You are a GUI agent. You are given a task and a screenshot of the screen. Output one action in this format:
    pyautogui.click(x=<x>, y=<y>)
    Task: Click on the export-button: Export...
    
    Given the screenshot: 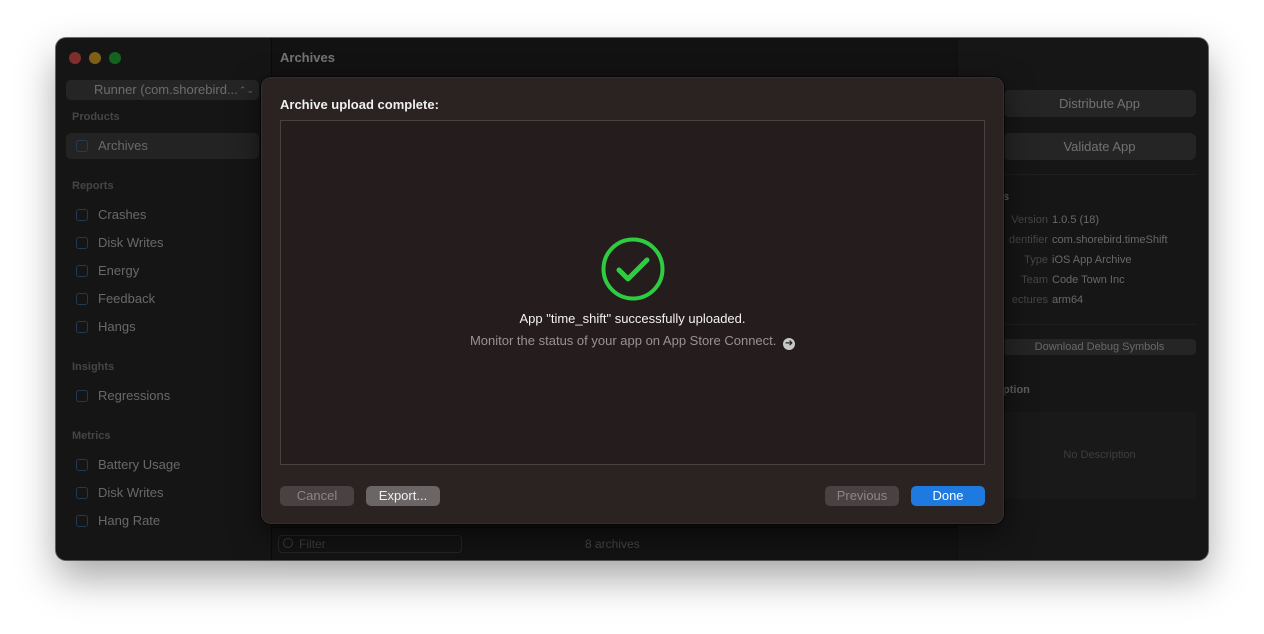 What is the action you would take?
    pyautogui.click(x=403, y=496)
    